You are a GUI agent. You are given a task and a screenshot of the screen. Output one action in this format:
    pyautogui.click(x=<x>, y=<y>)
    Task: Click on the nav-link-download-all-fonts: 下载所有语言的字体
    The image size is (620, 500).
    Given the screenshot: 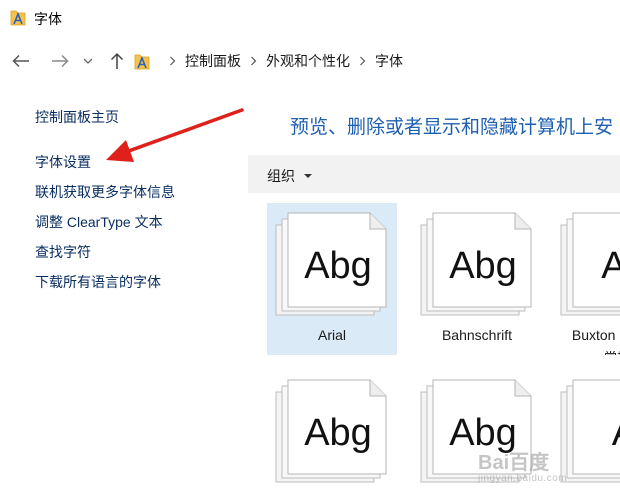 What is the action you would take?
    pyautogui.click(x=98, y=282)
    